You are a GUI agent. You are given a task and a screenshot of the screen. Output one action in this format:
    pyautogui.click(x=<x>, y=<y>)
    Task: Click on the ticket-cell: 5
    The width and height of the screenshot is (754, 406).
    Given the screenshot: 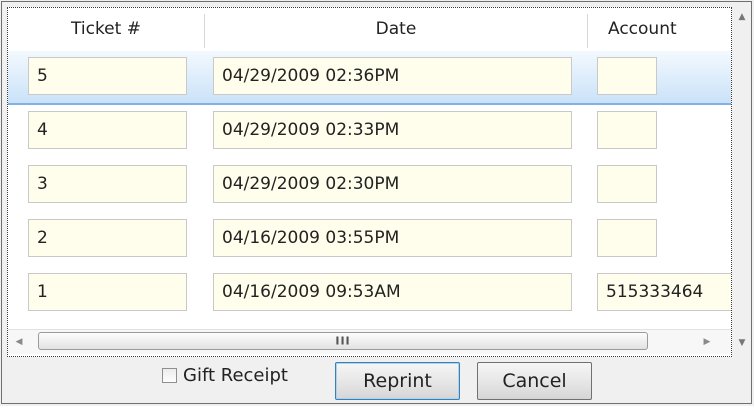 What is the action you would take?
    pyautogui.click(x=107, y=76)
    